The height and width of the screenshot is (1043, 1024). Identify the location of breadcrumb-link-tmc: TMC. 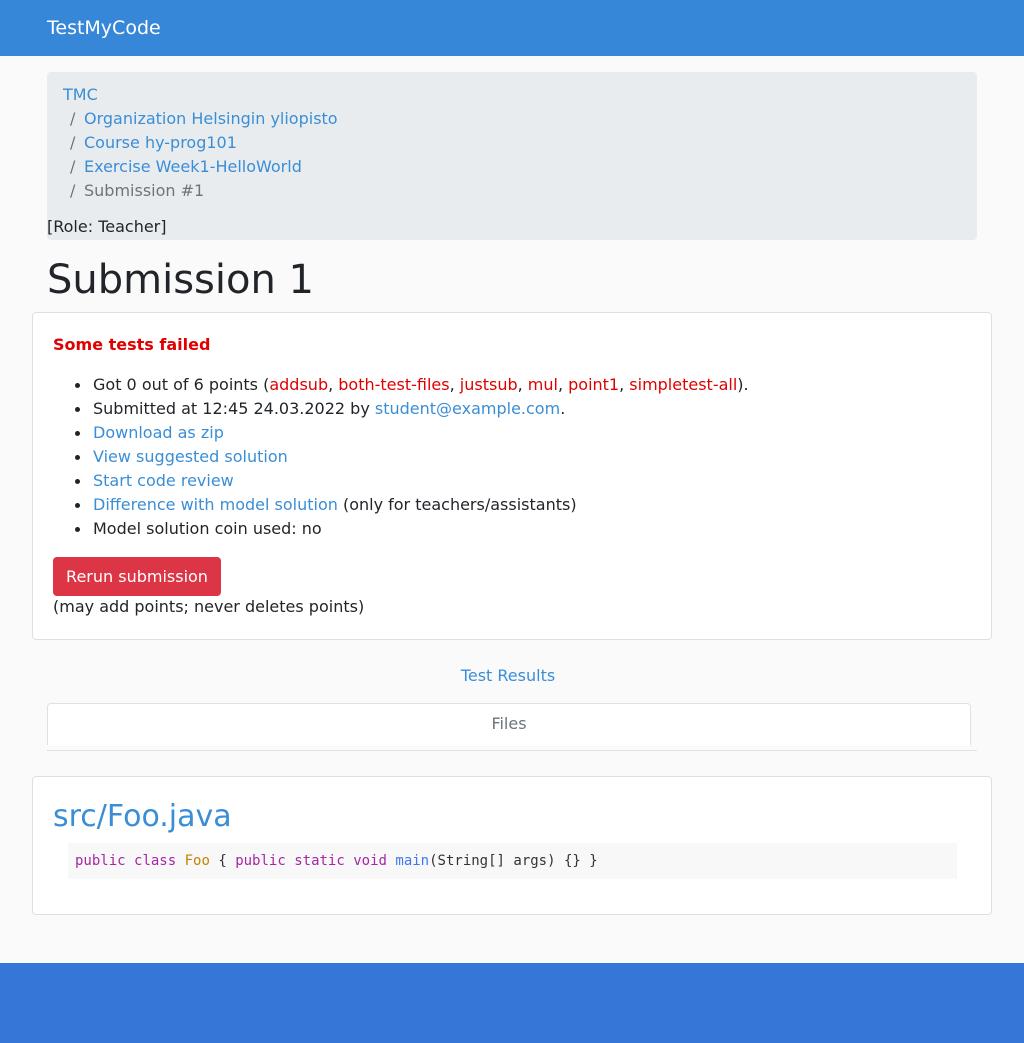
(80, 94).